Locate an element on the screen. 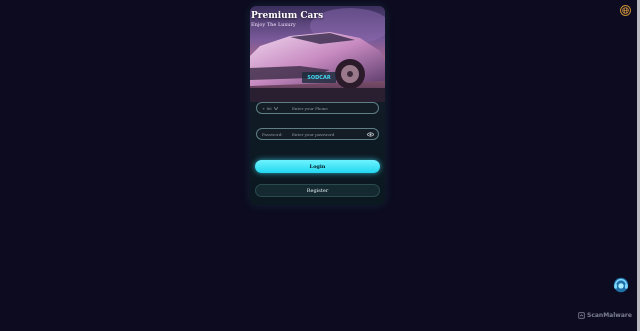 The image size is (640, 331). scanmalware-watermark: ScanMalware is located at coordinates (605, 315).